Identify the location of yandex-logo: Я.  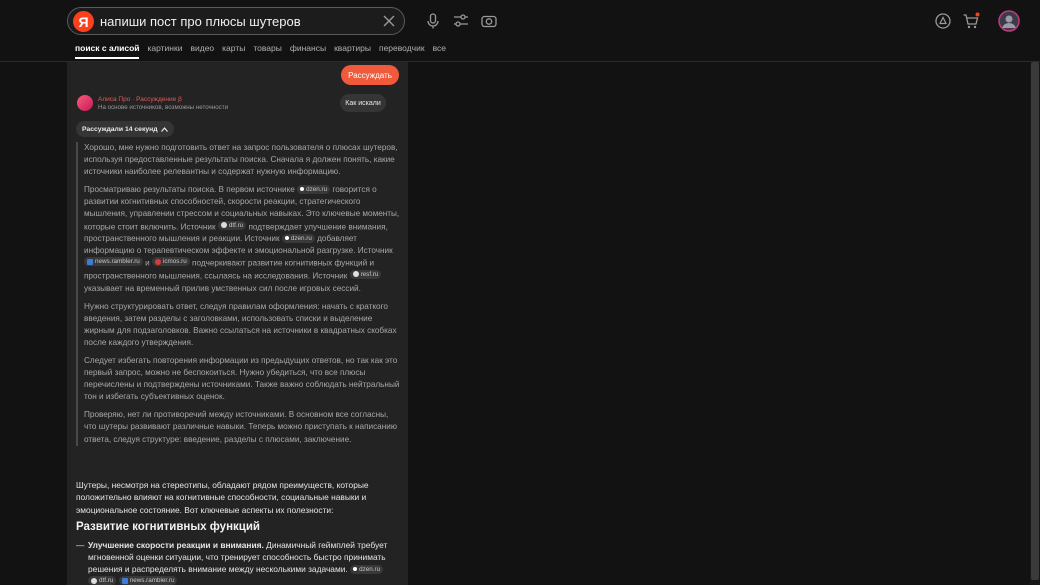
(83, 21).